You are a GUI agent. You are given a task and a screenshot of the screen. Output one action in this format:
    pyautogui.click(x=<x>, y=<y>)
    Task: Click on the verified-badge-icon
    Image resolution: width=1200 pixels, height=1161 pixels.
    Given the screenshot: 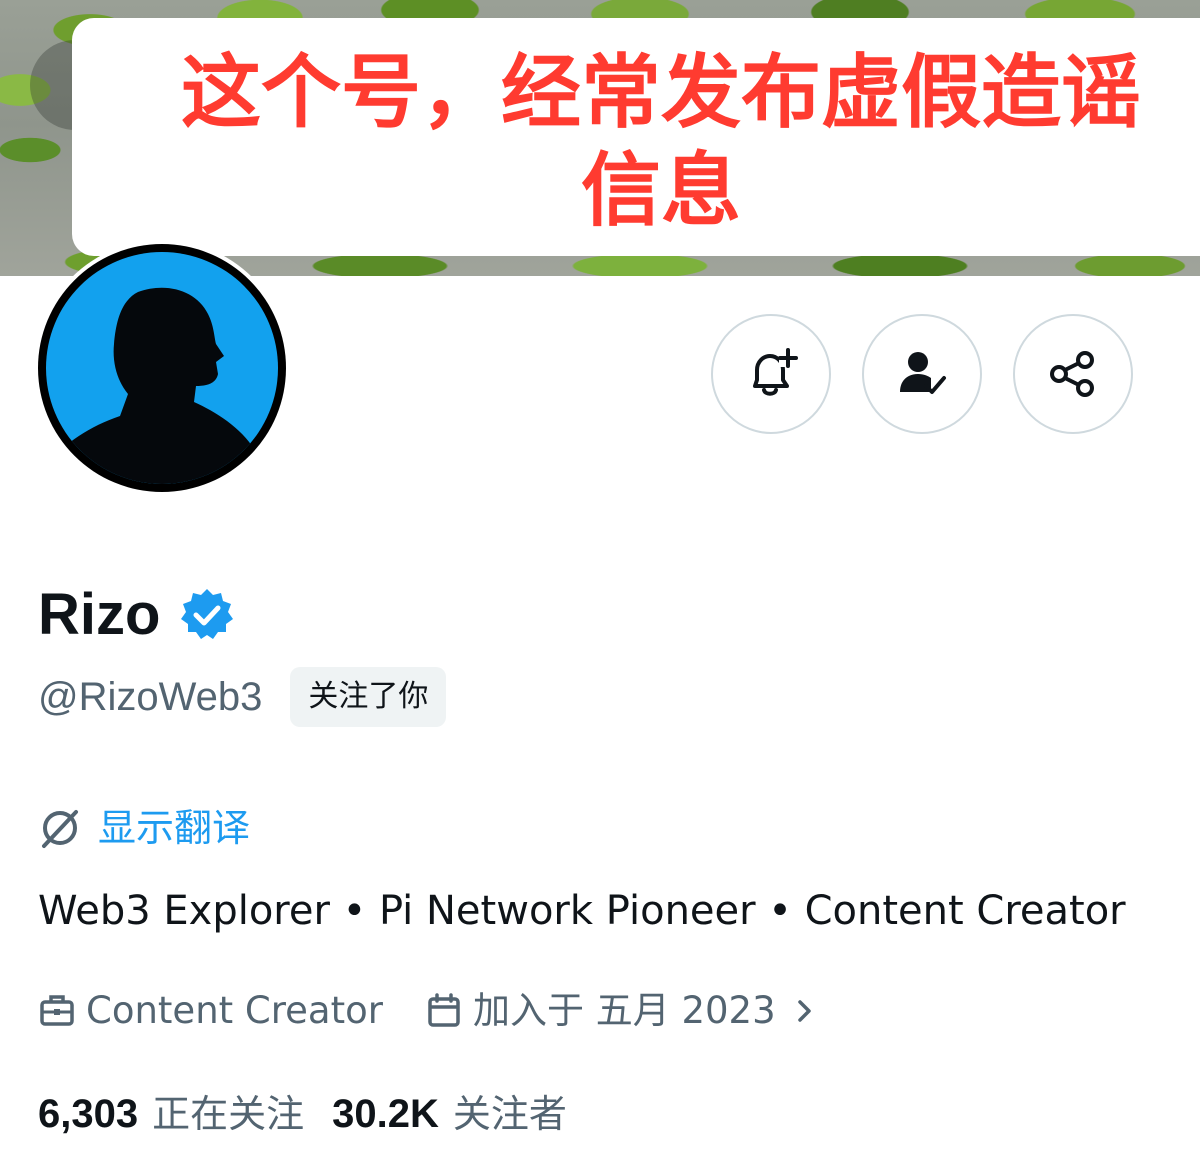 What is the action you would take?
    pyautogui.click(x=207, y=615)
    